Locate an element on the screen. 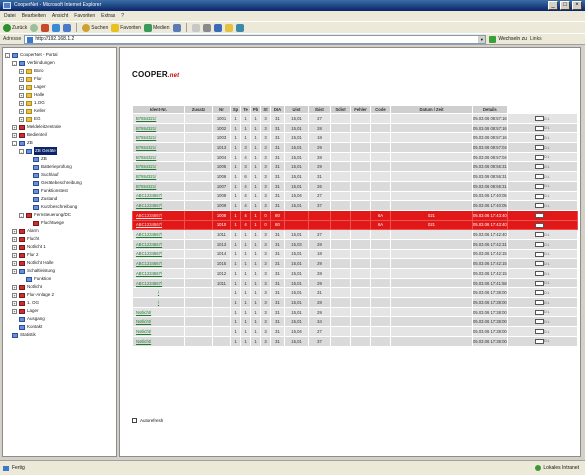 This screenshot has width=585, height=475. tree-node: - CooperNet - Portal is located at coordinates (59, 55).